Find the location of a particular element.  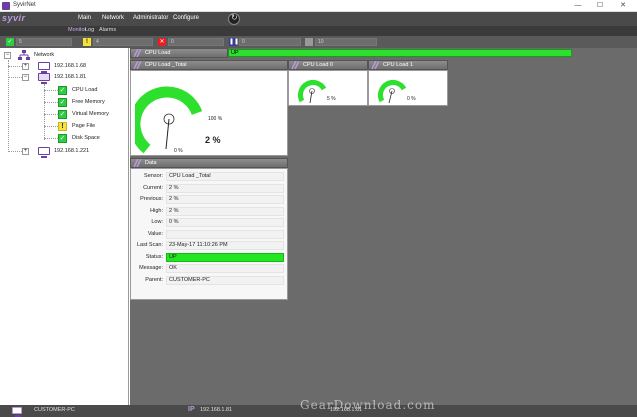

data-panel-header: Data is located at coordinates (209, 163).